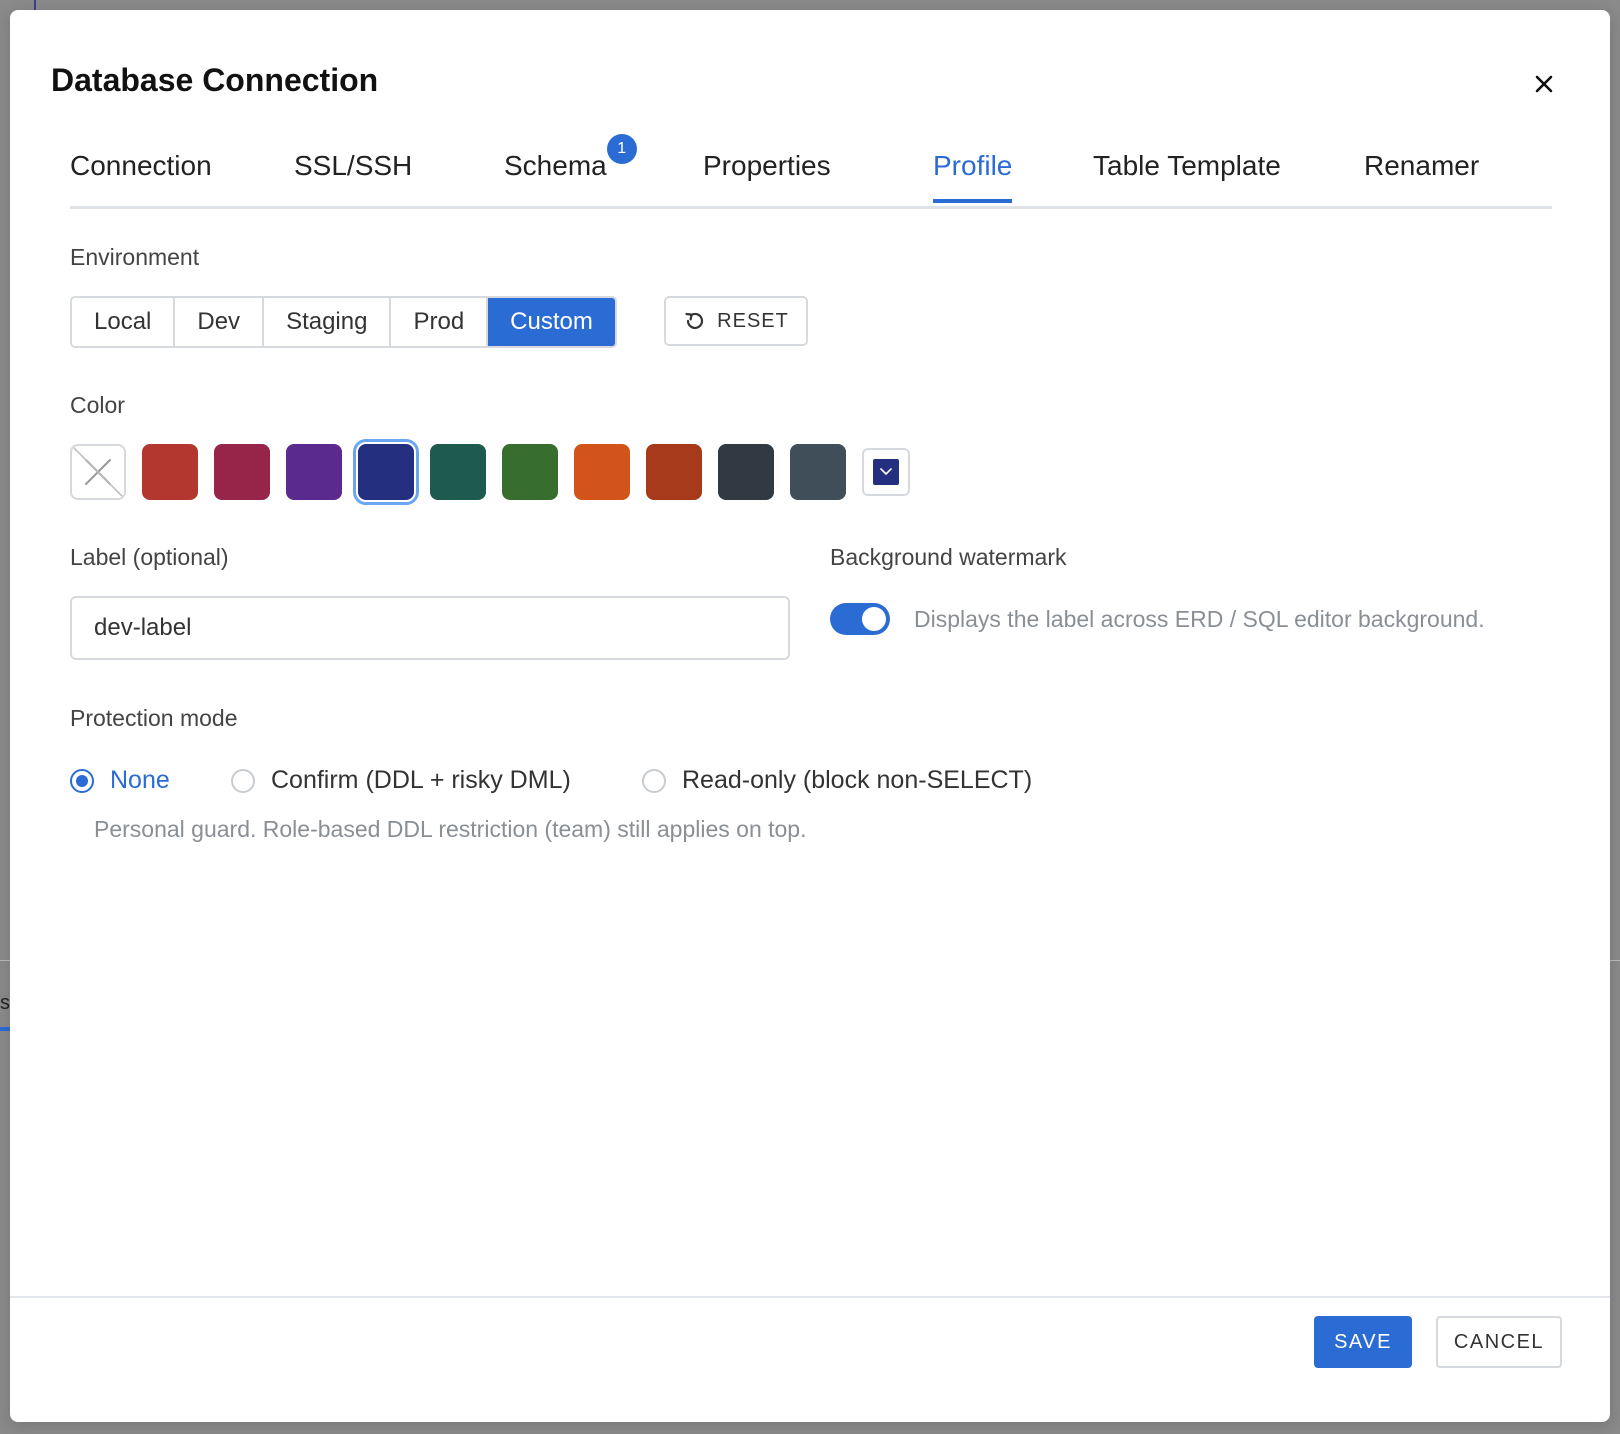  I want to click on close-icon, so click(1544, 84).